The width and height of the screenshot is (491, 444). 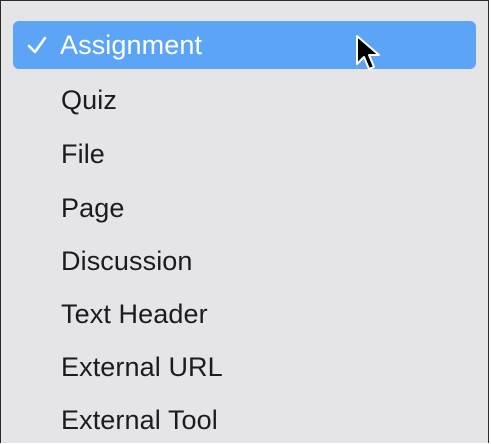 I want to click on menu-item-label: Assignment, so click(x=131, y=44).